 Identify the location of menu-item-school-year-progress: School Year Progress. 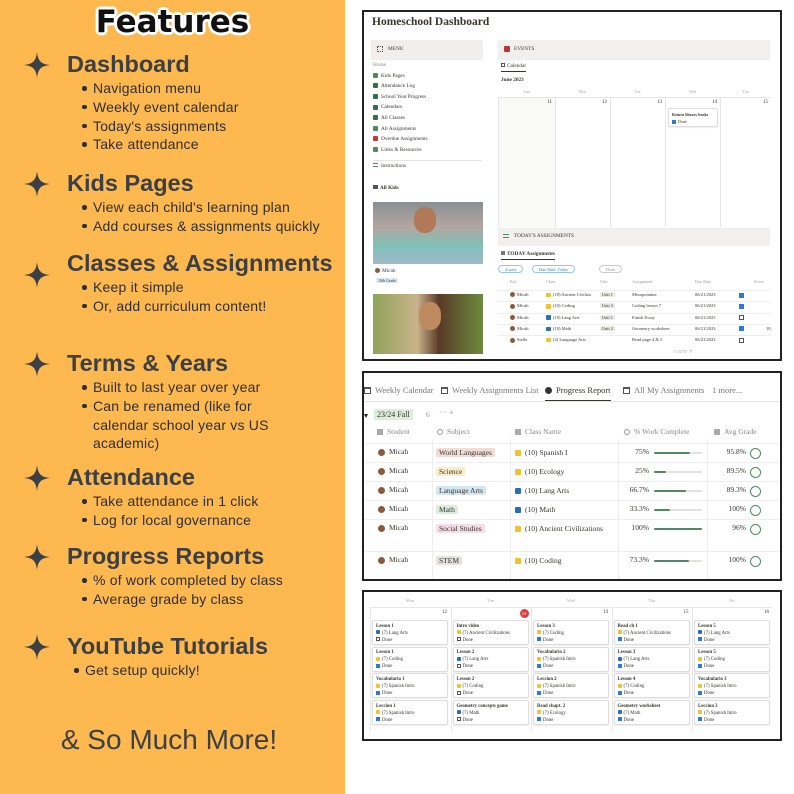
(399, 97).